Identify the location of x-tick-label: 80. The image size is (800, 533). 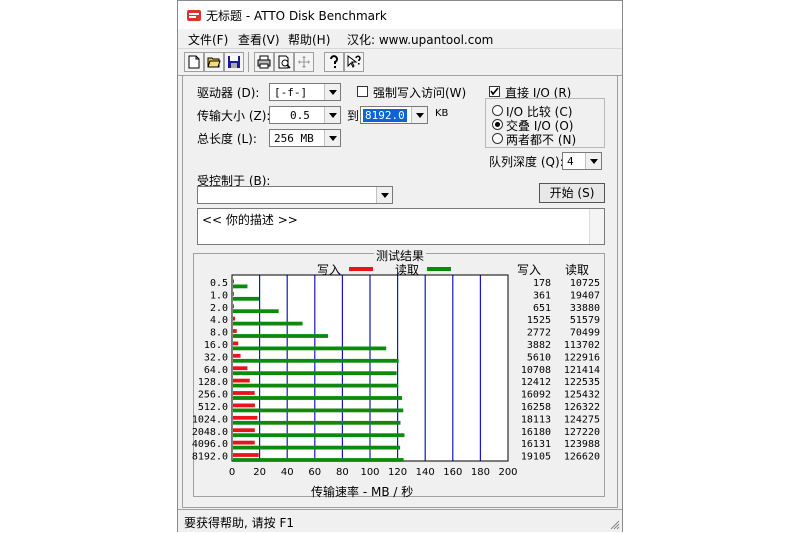
(342, 472).